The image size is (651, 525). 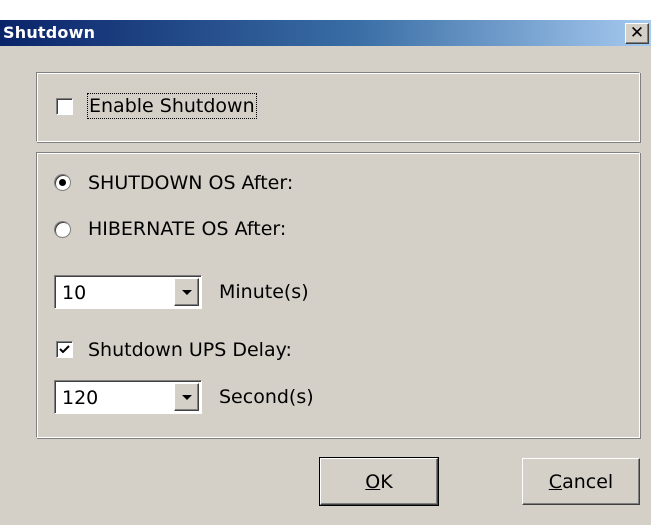 What do you see at coordinates (128, 292) in the screenshot?
I see `minutes-select: 10` at bounding box center [128, 292].